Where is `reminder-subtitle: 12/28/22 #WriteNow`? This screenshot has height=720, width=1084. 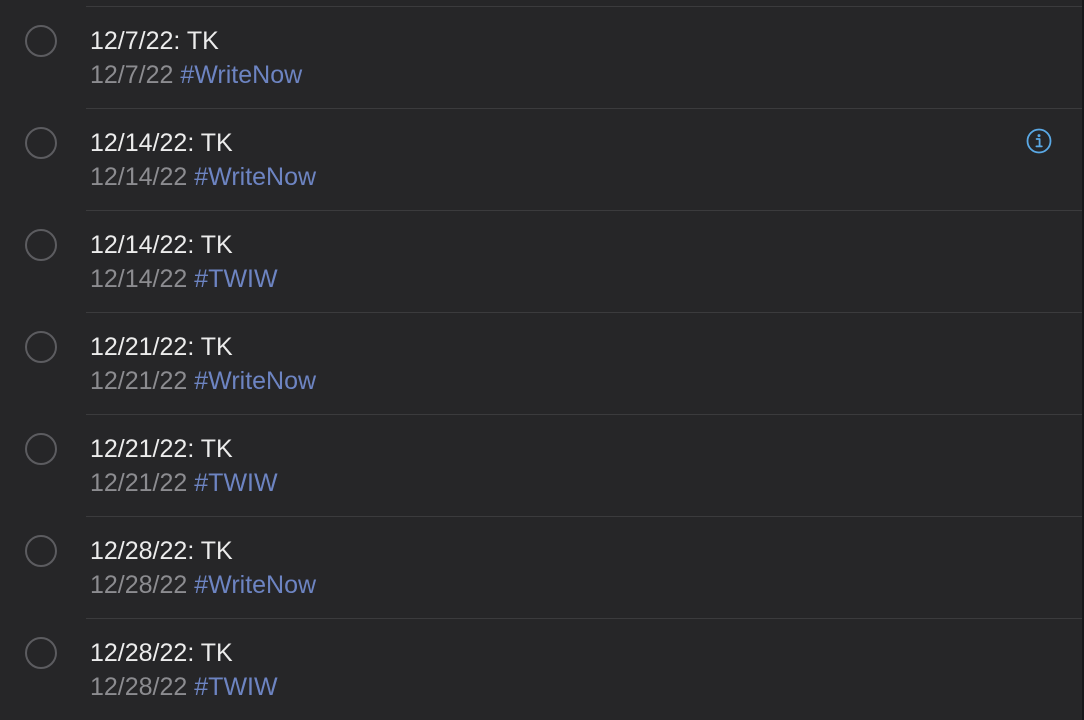
reminder-subtitle: 12/28/22 #WriteNow is located at coordinates (203, 585).